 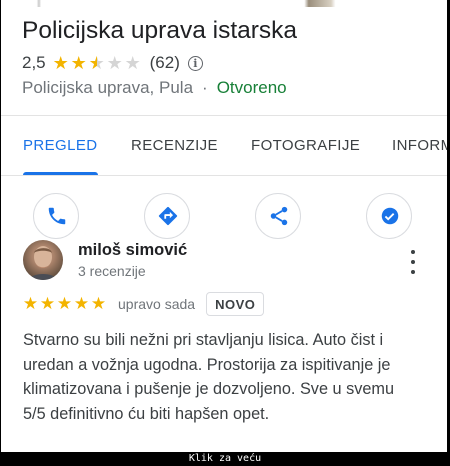 I want to click on more-options-icon, so click(x=413, y=262).